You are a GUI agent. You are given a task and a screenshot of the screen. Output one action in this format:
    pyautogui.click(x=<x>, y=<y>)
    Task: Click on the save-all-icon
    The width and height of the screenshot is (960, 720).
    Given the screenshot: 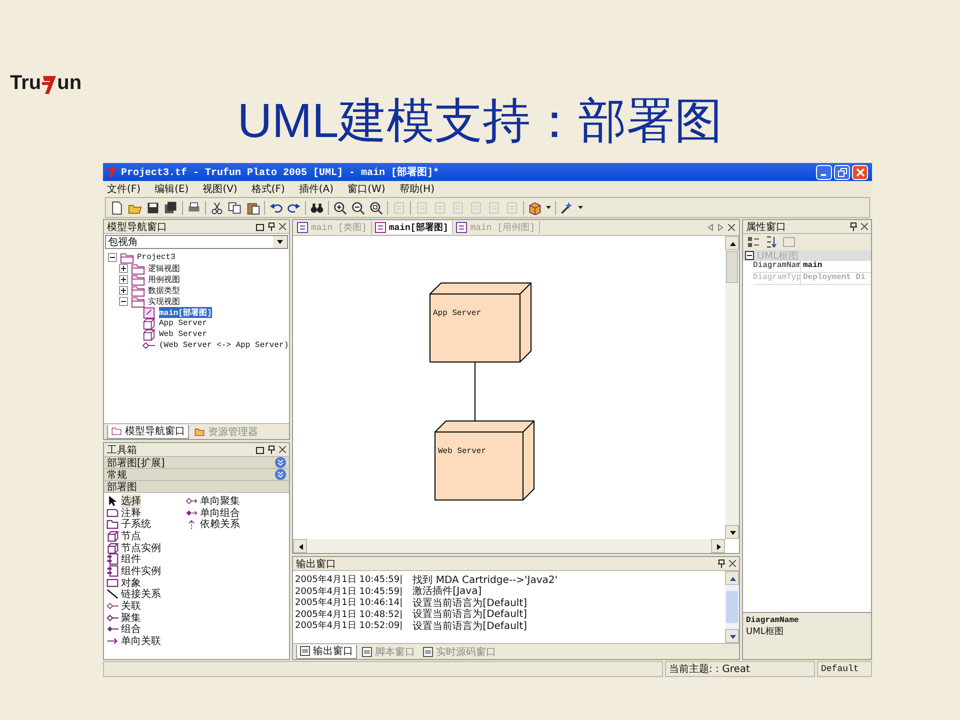 What is the action you would take?
    pyautogui.click(x=171, y=207)
    